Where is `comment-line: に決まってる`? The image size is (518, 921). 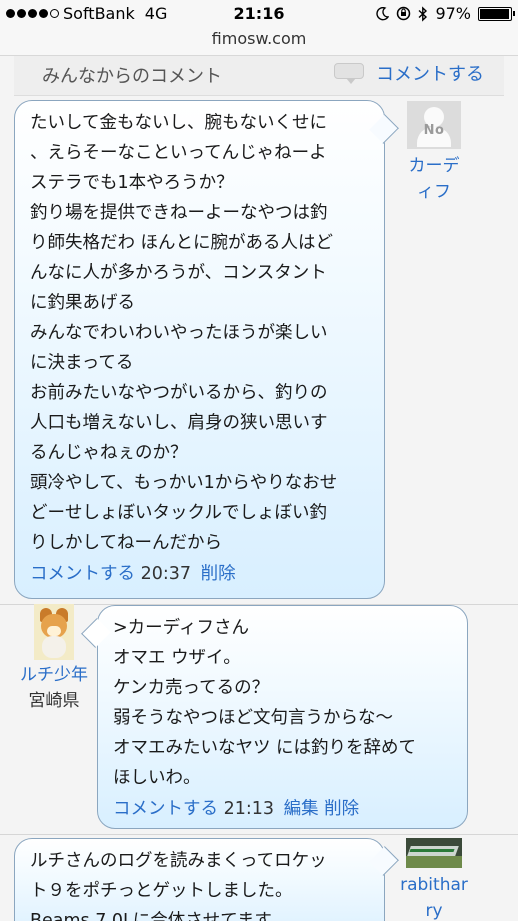 comment-line: に決まってる is located at coordinates (82, 363).